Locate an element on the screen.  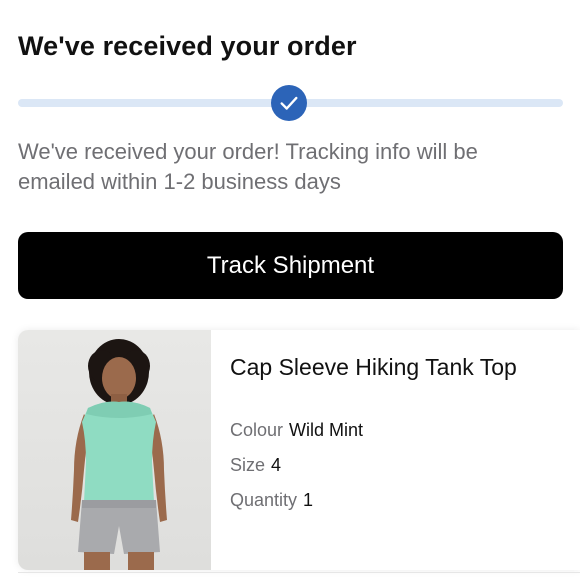
divider is located at coordinates (299, 572).